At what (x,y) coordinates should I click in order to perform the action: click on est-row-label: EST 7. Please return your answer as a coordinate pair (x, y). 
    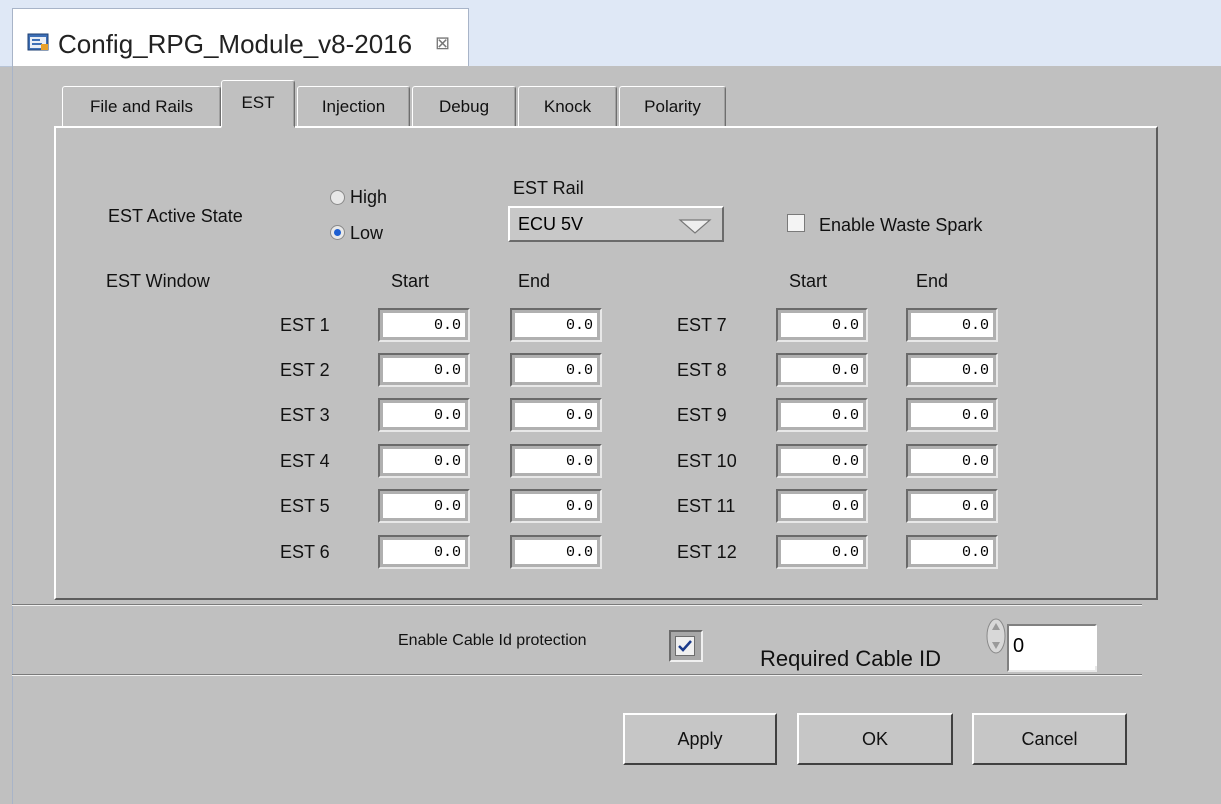
    Looking at the image, I should click on (702, 325).